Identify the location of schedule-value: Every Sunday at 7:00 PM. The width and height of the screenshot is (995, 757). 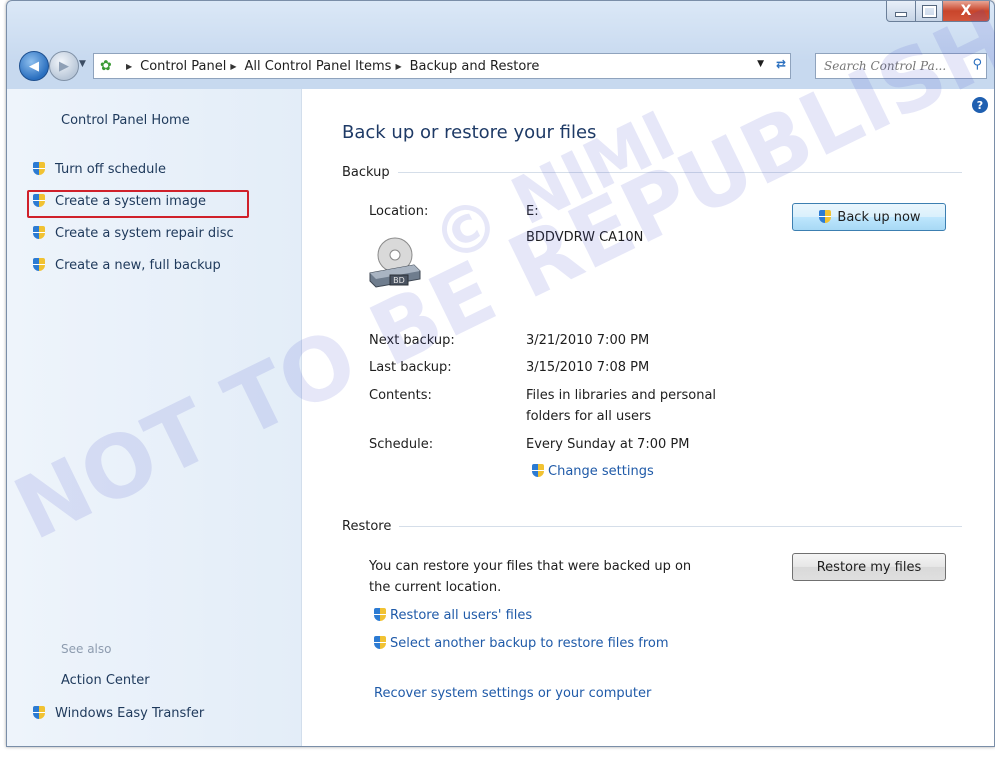
(608, 444).